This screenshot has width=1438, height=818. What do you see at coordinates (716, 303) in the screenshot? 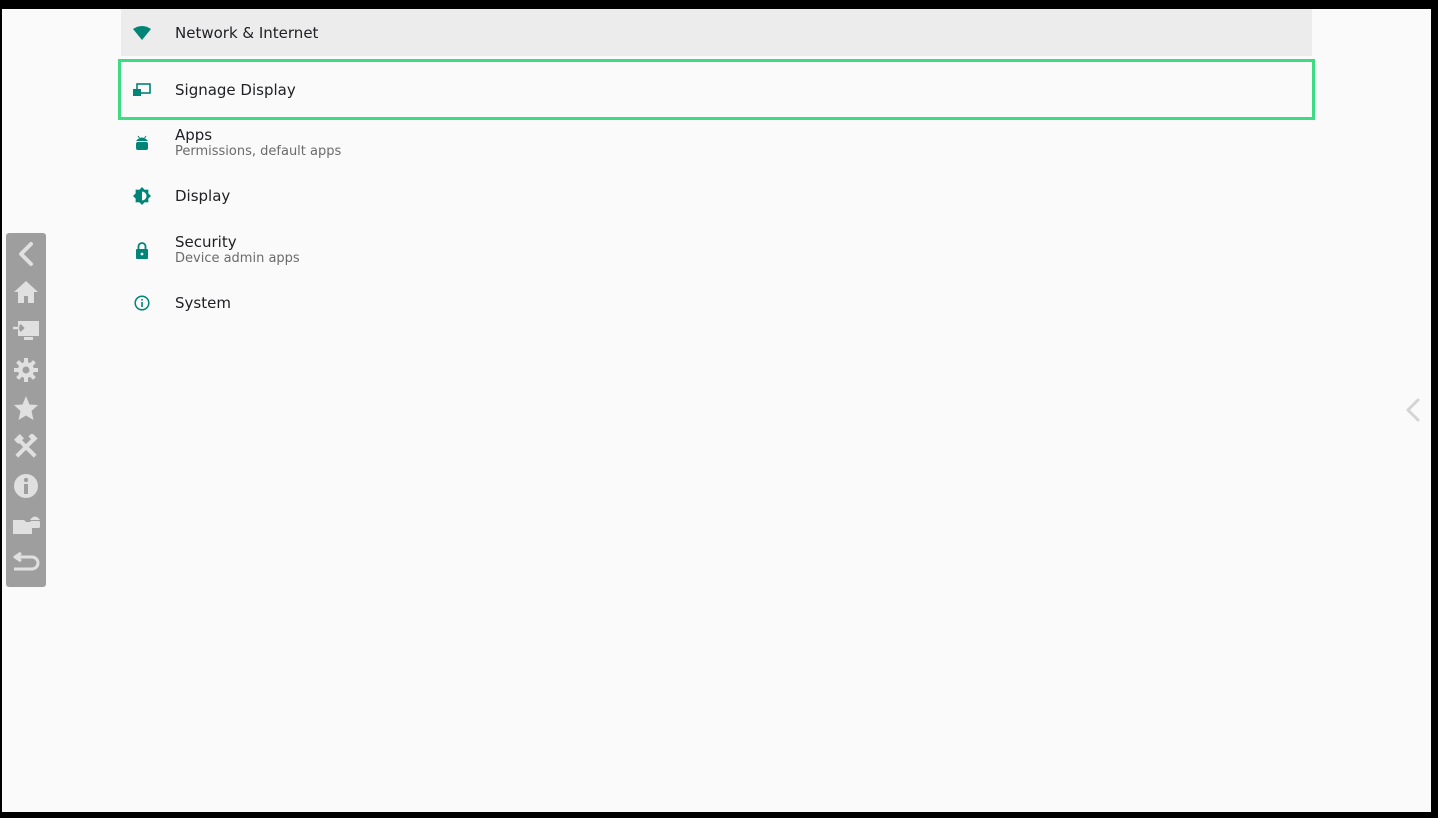
I see `settings-item-system: System` at bounding box center [716, 303].